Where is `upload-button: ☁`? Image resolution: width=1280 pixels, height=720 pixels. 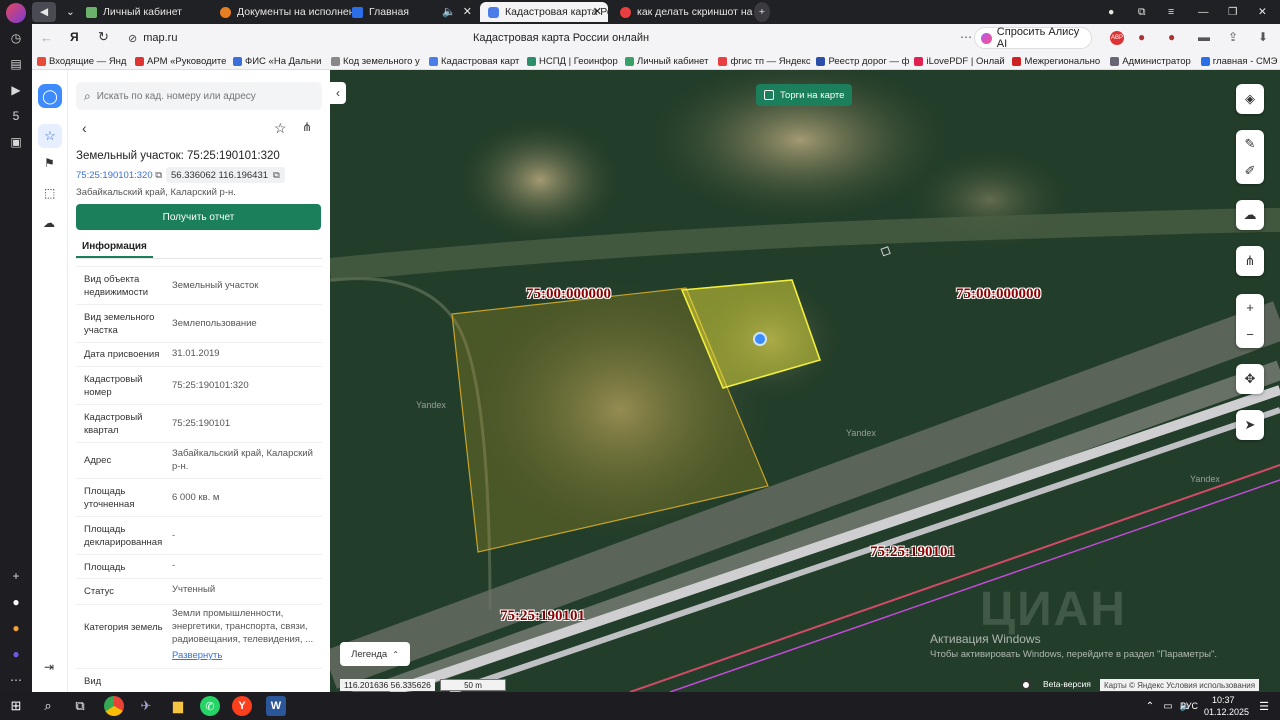
upload-button: ☁ is located at coordinates (1250, 215).